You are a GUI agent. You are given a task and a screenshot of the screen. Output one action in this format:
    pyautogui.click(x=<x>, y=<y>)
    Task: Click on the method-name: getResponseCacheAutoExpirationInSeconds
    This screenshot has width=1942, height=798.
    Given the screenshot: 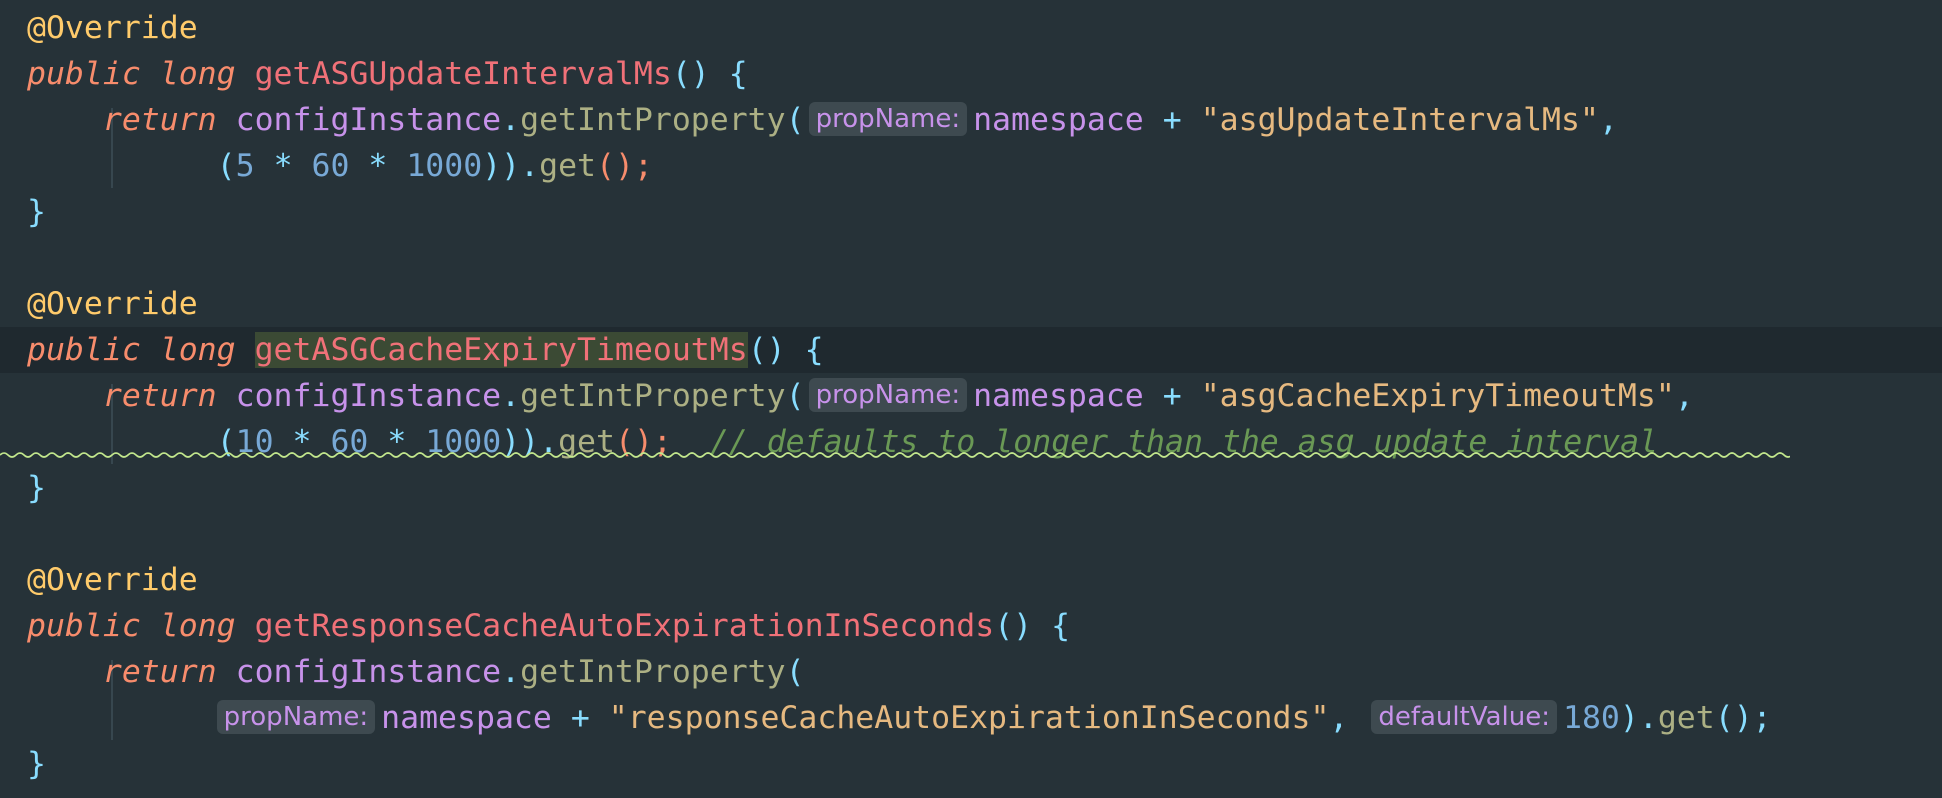 What is the action you would take?
    pyautogui.click(x=625, y=626)
    